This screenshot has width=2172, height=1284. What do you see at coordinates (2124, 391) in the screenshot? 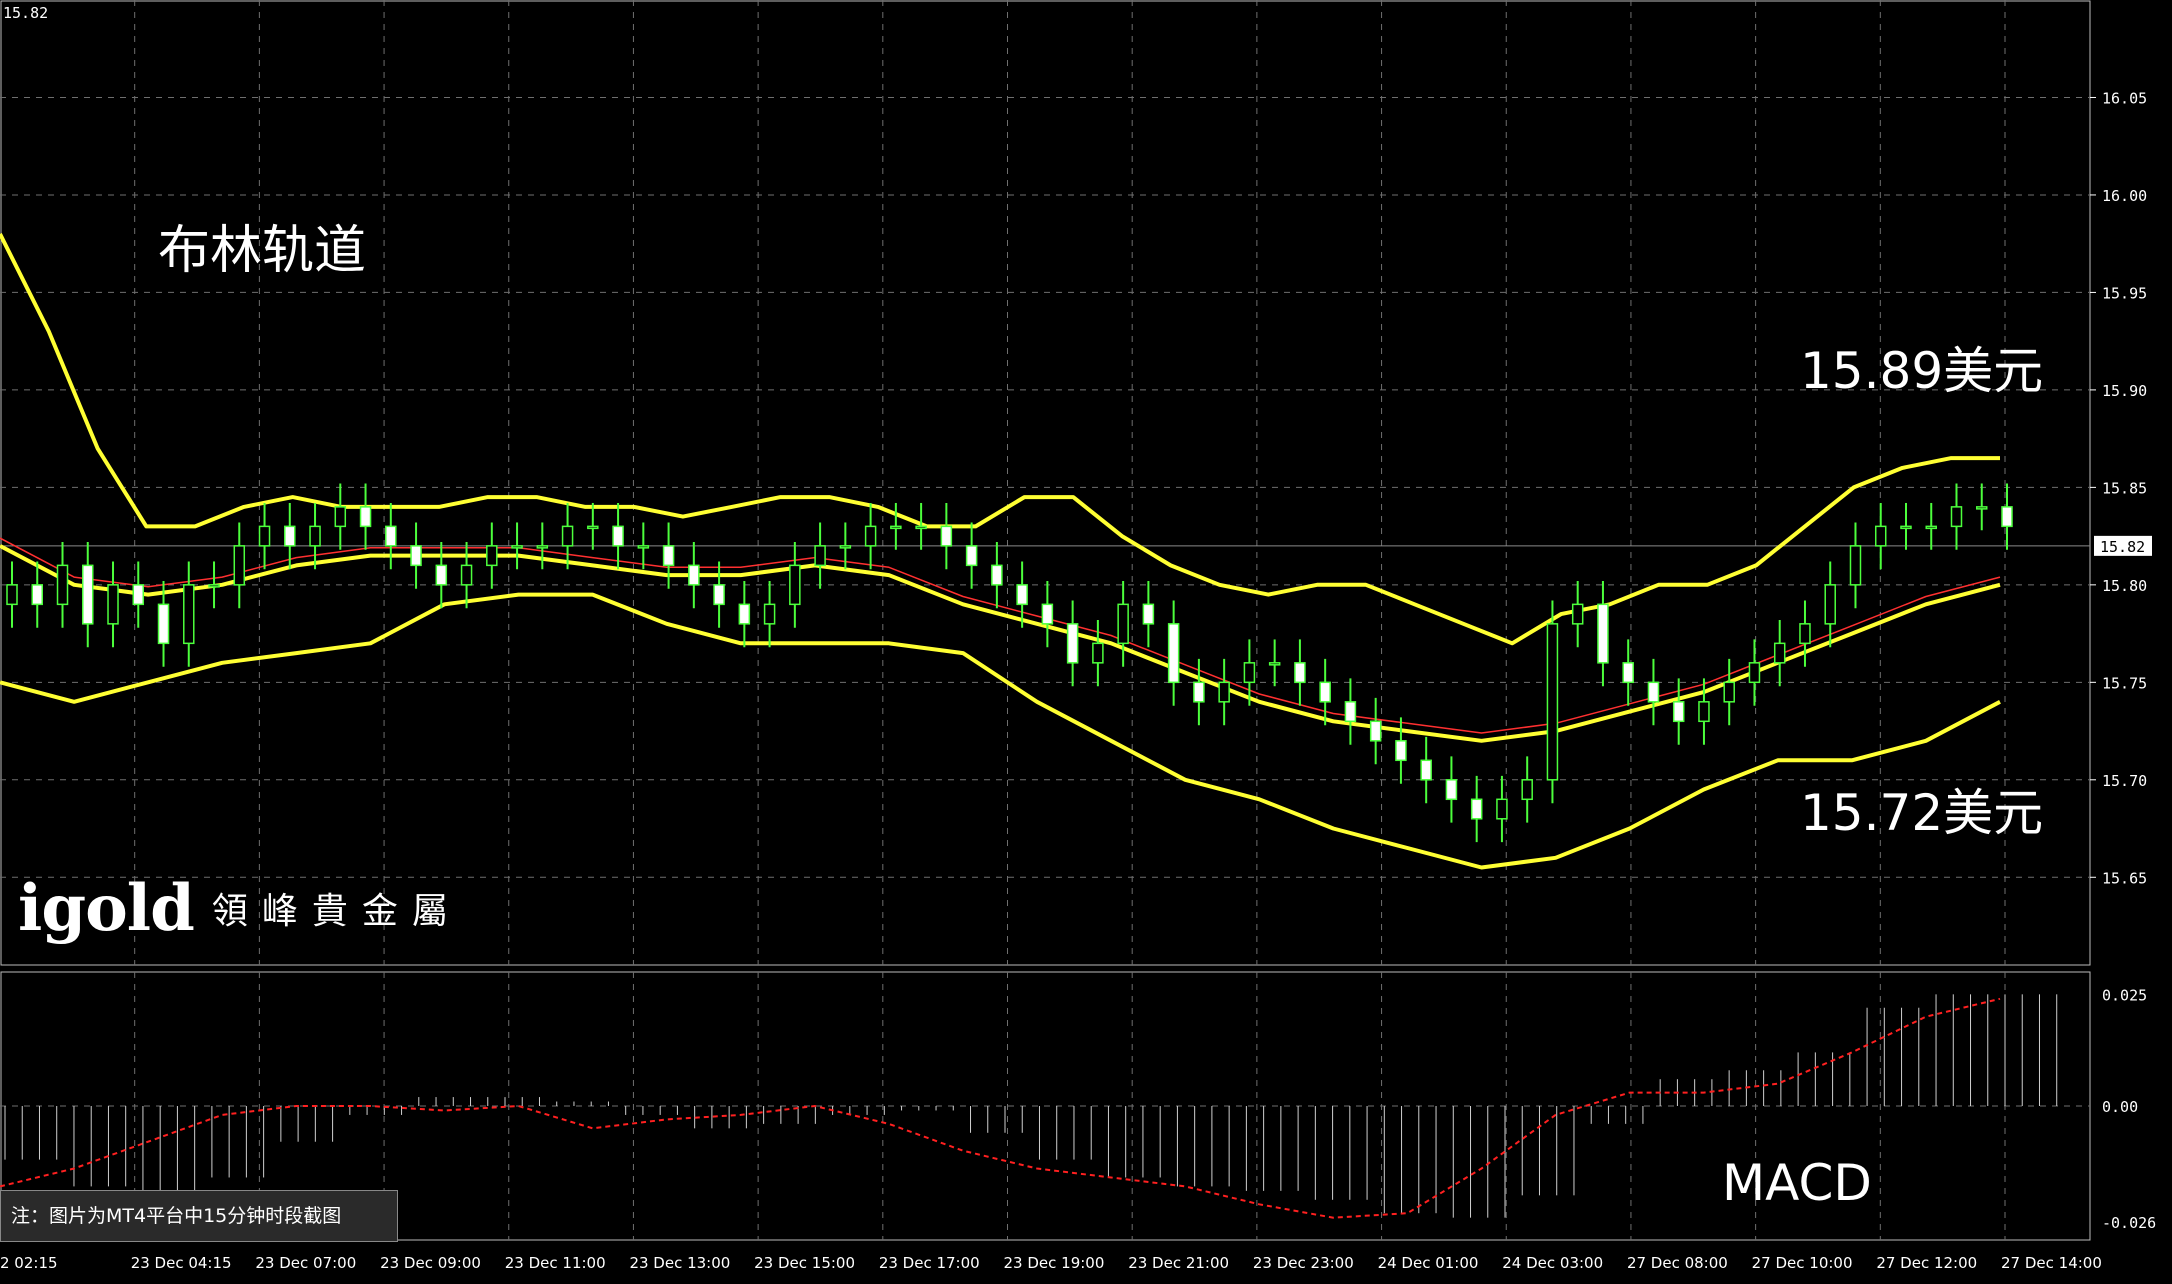
I see `y-tick-label: 15.90` at bounding box center [2124, 391].